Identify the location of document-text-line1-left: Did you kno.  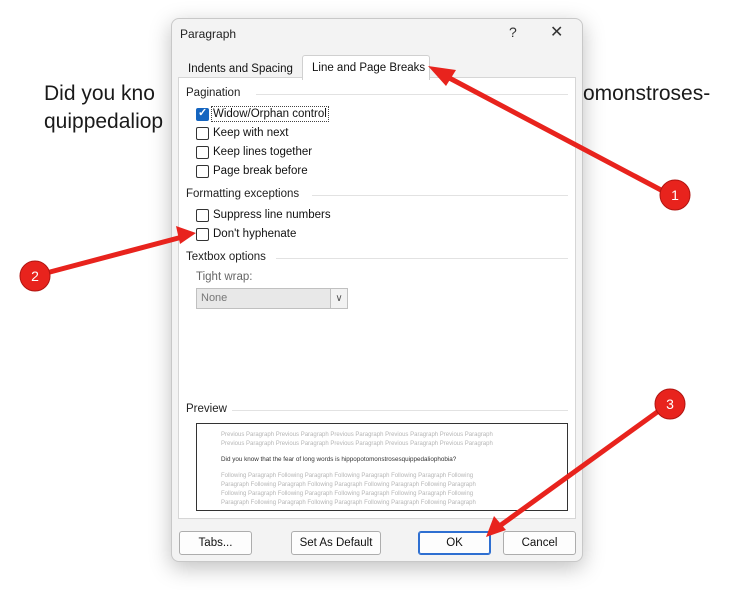
(99, 93).